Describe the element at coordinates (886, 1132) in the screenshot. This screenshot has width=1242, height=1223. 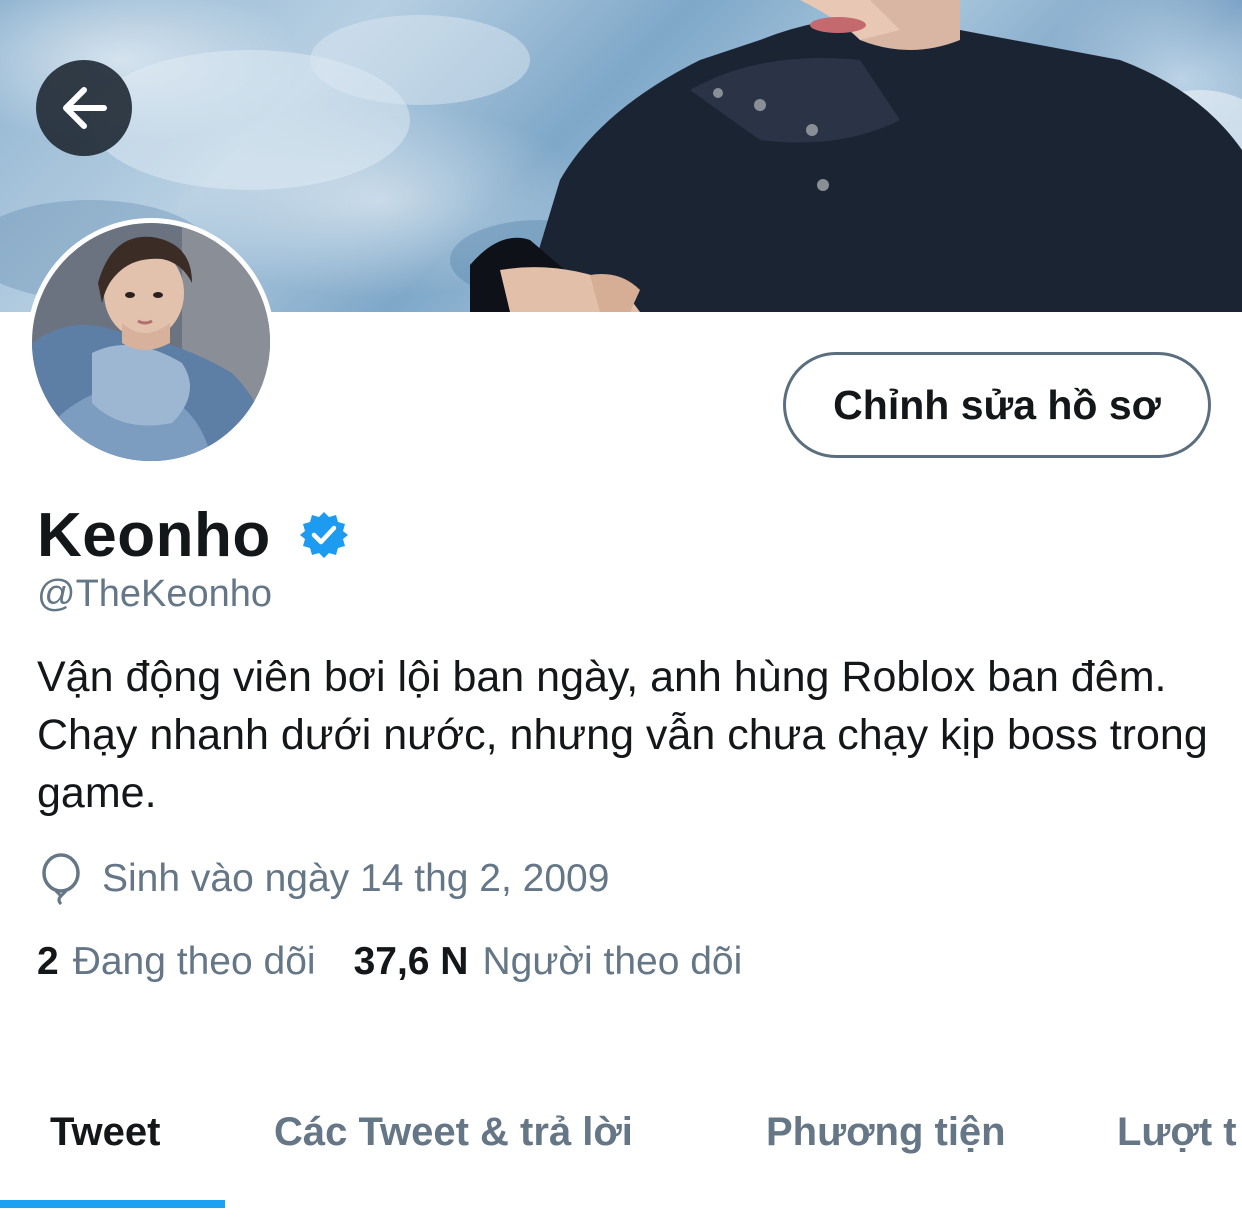
I see `tab-media: Phương tiện` at that location.